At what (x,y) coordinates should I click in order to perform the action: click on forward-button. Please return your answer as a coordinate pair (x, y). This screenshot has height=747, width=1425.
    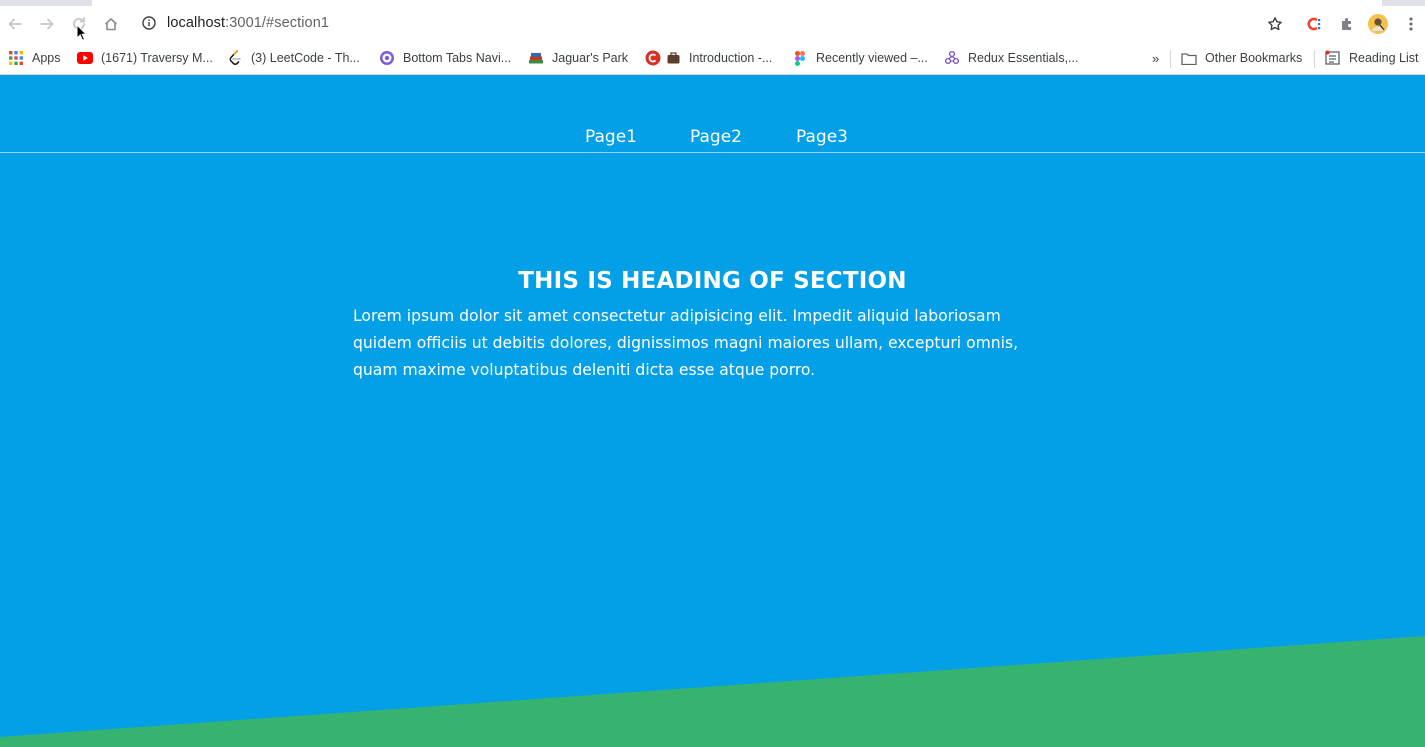
    Looking at the image, I should click on (47, 24).